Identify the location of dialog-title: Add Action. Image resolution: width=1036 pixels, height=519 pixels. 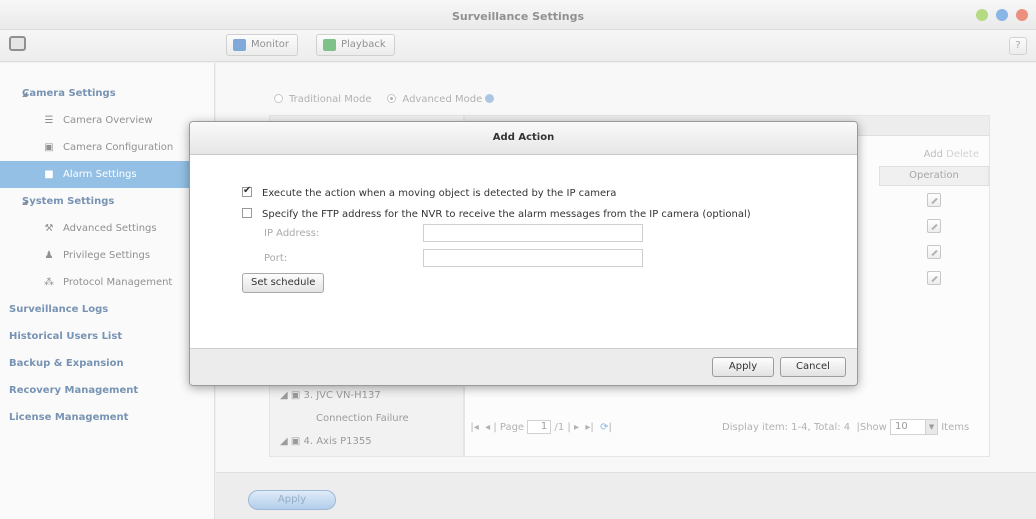
(523, 138).